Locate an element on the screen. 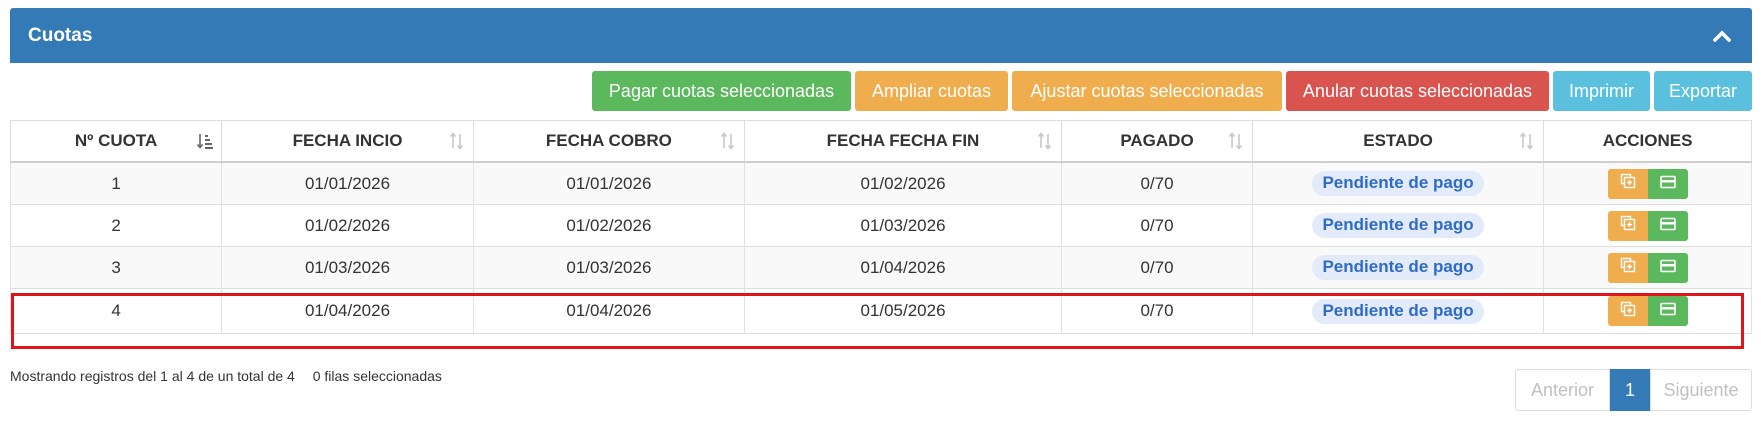  chevron-up-icon is located at coordinates (1722, 36).